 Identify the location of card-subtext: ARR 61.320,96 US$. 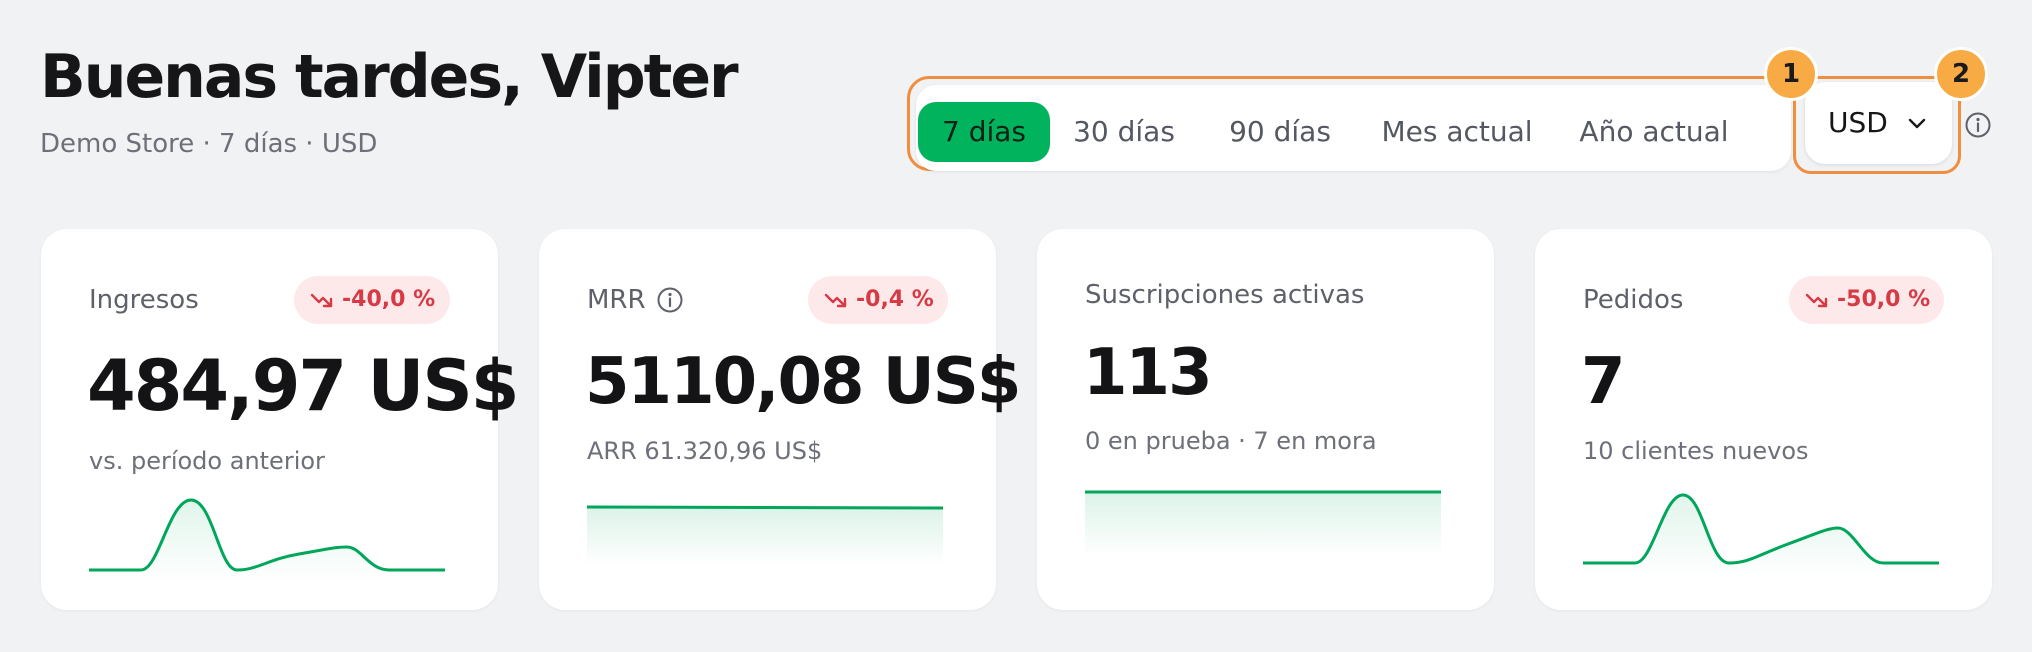
(705, 451).